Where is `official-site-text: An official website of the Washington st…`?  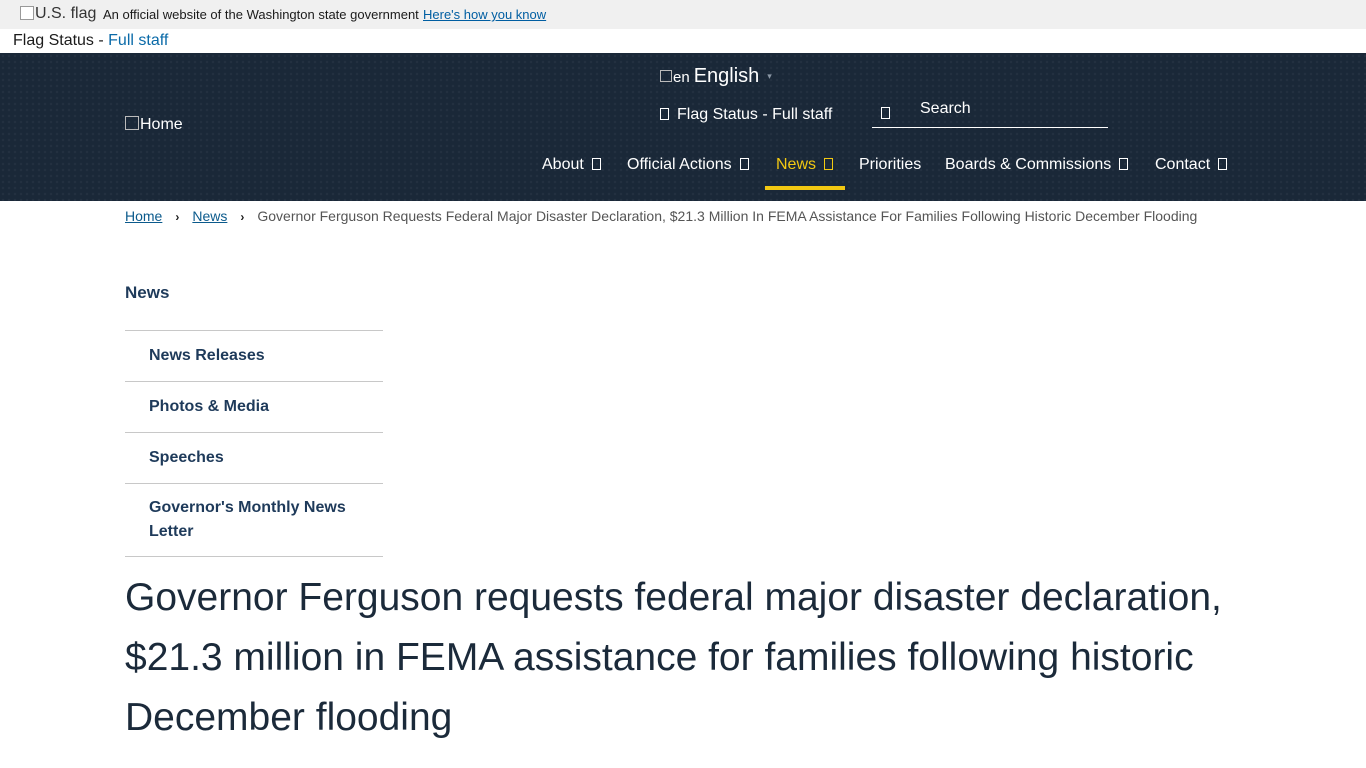 official-site-text: An official website of the Washington st… is located at coordinates (261, 14).